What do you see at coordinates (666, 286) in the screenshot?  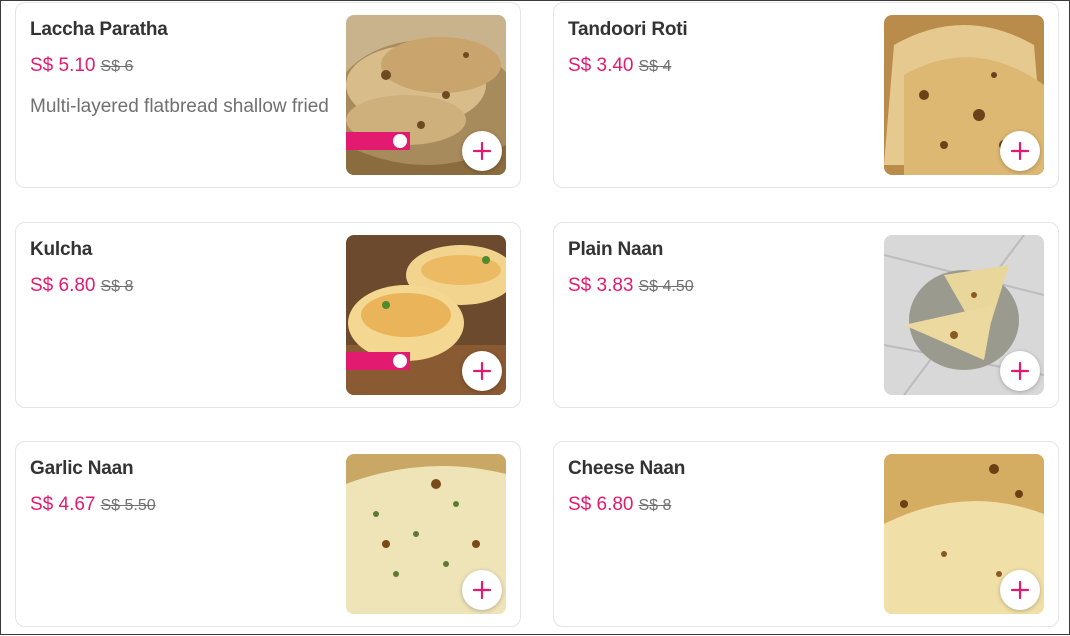 I see `item-original-price: S$ 4.50` at bounding box center [666, 286].